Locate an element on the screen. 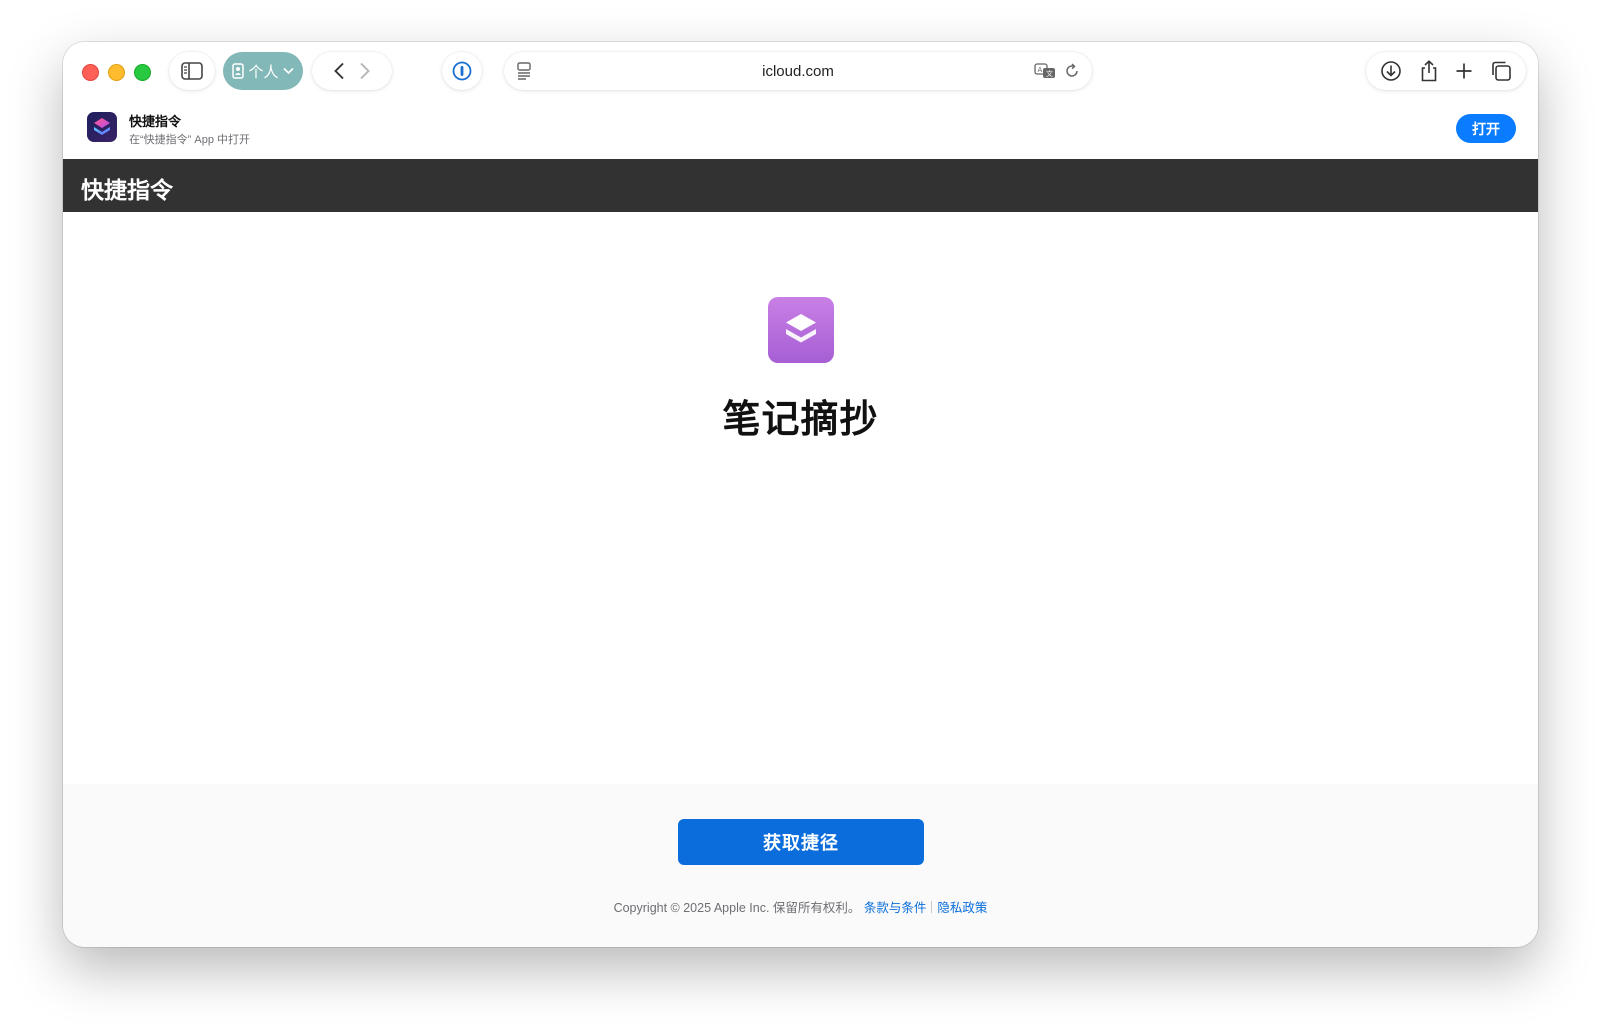  profile-label: 个人 is located at coordinates (263, 72).